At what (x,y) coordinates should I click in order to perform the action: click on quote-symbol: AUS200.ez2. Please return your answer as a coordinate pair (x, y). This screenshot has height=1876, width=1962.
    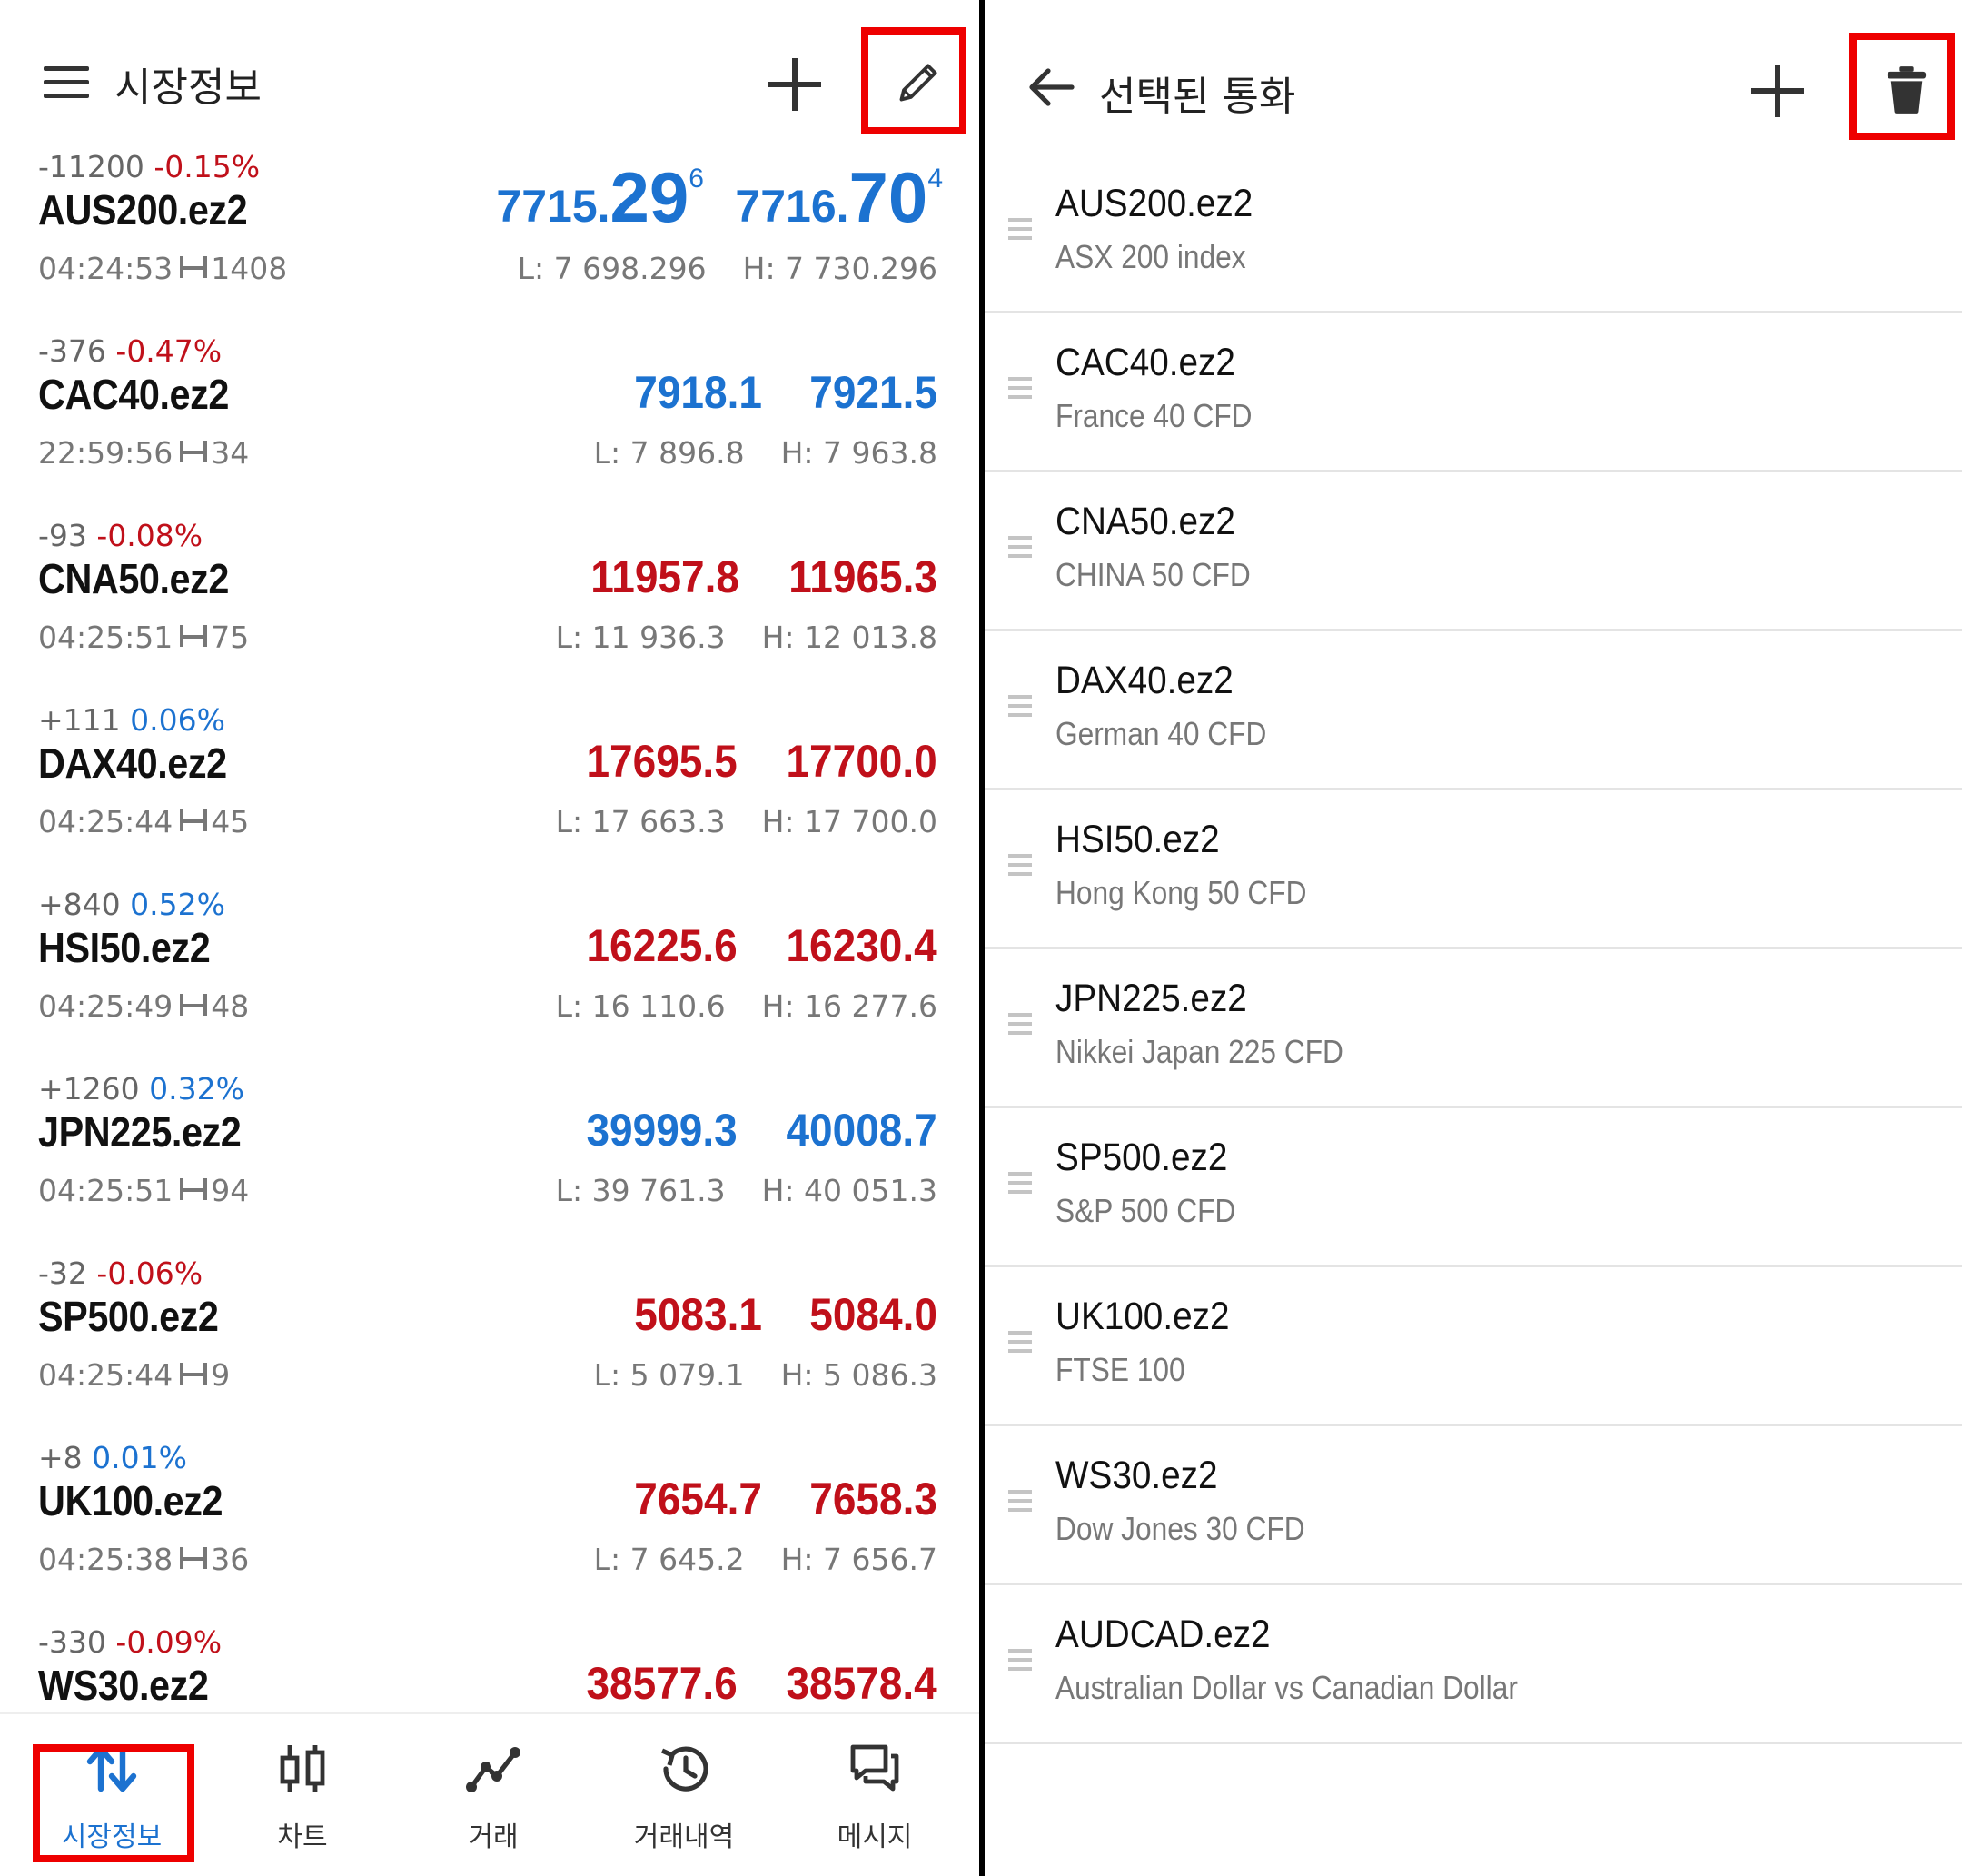
    Looking at the image, I should click on (143, 210).